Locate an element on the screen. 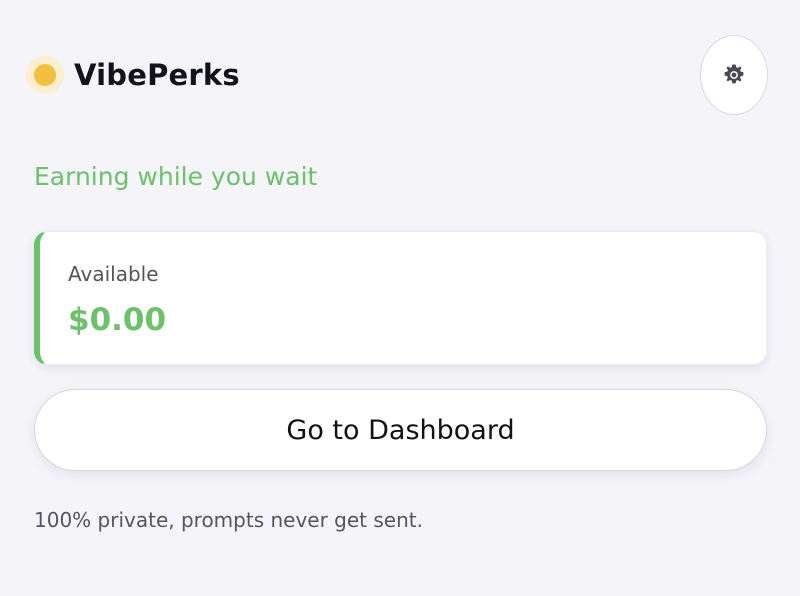 The height and width of the screenshot is (596, 800). status-indicator is located at coordinates (45, 75).